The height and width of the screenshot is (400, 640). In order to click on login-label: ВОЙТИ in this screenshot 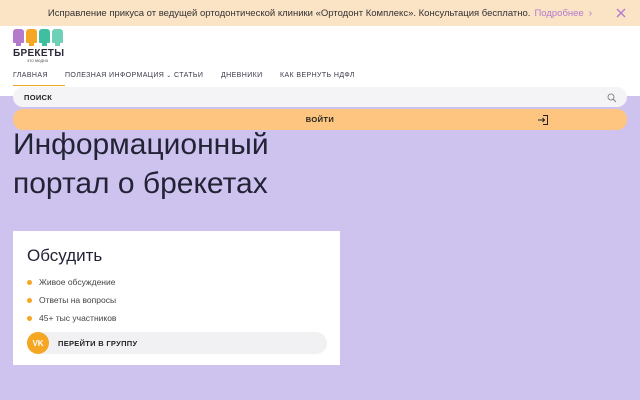, I will do `click(320, 119)`.